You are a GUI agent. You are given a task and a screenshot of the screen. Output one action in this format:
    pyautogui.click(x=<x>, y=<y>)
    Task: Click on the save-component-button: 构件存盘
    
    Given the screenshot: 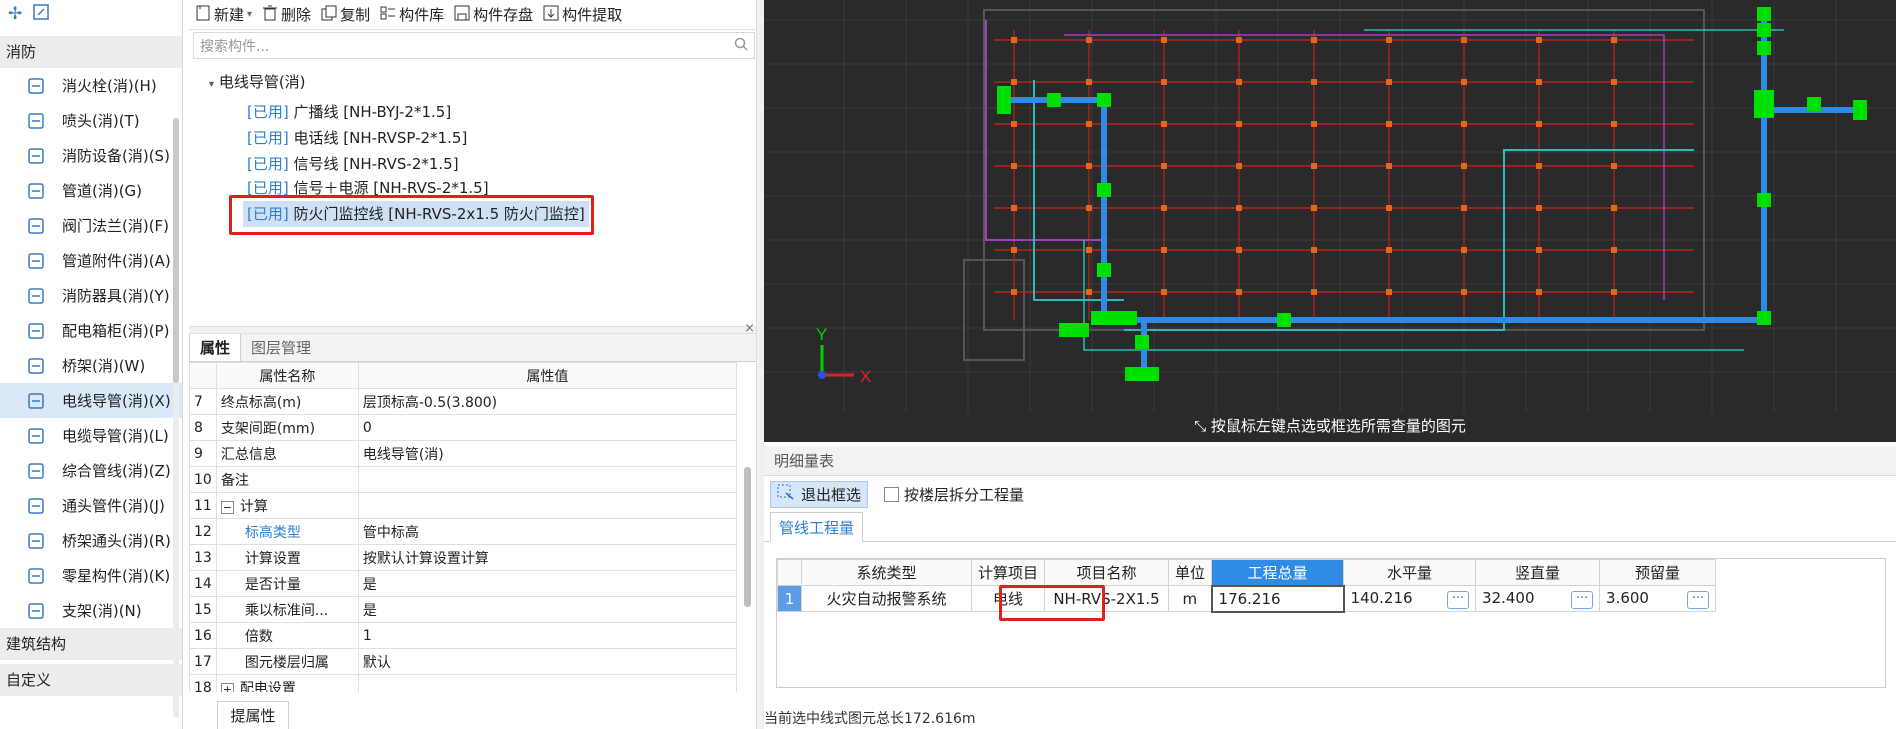 What is the action you would take?
    pyautogui.click(x=493, y=14)
    